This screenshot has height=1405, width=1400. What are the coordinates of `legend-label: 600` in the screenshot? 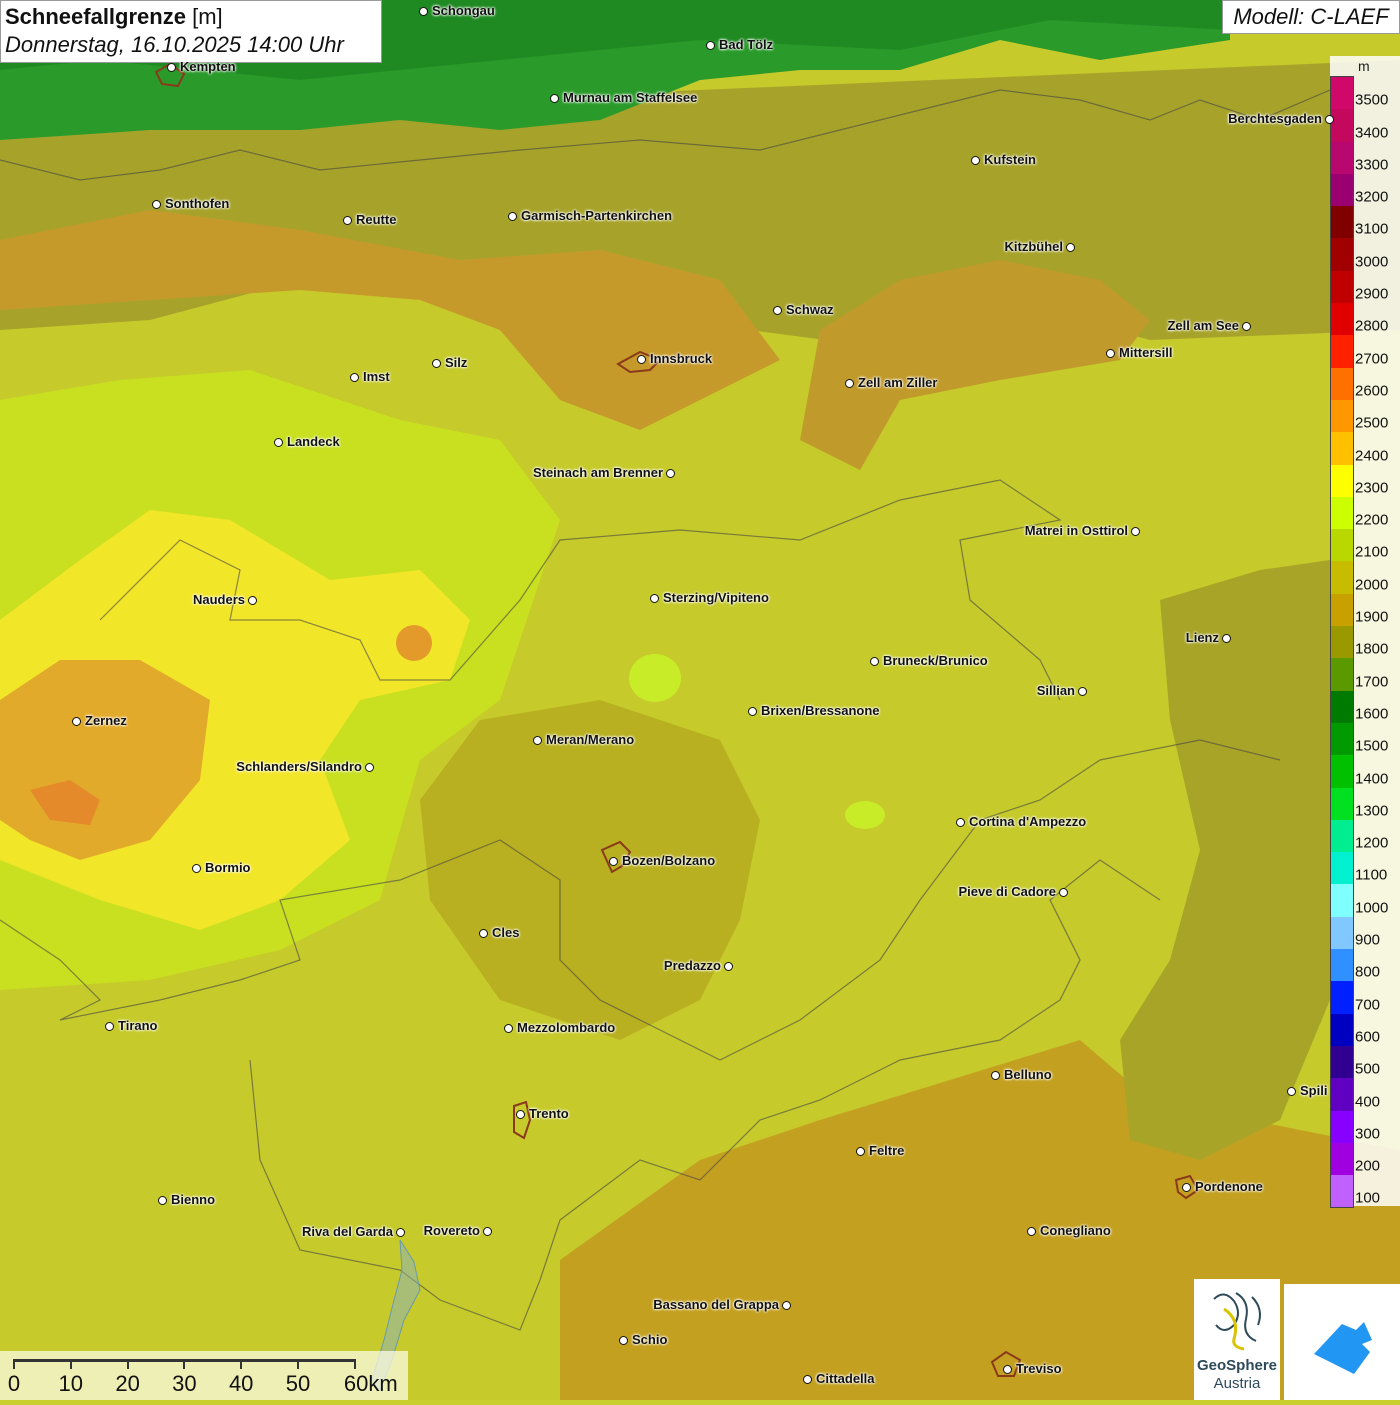 It's located at (1368, 1037).